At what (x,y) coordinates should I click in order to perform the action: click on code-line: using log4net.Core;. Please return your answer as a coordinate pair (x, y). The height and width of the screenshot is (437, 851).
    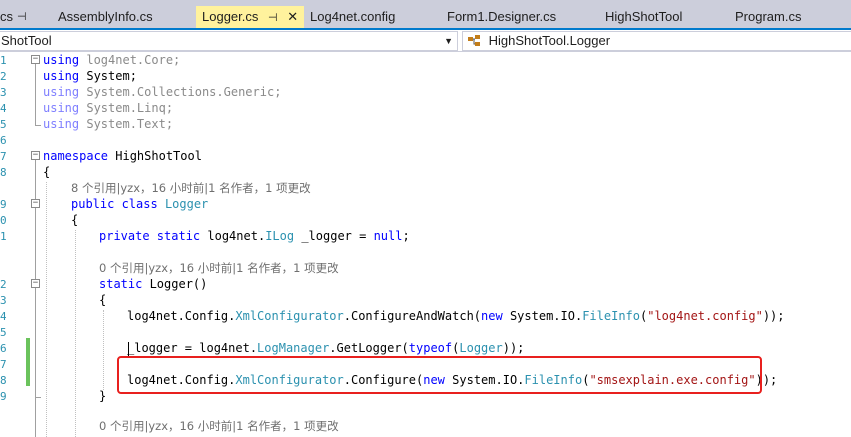
    Looking at the image, I should click on (112, 60).